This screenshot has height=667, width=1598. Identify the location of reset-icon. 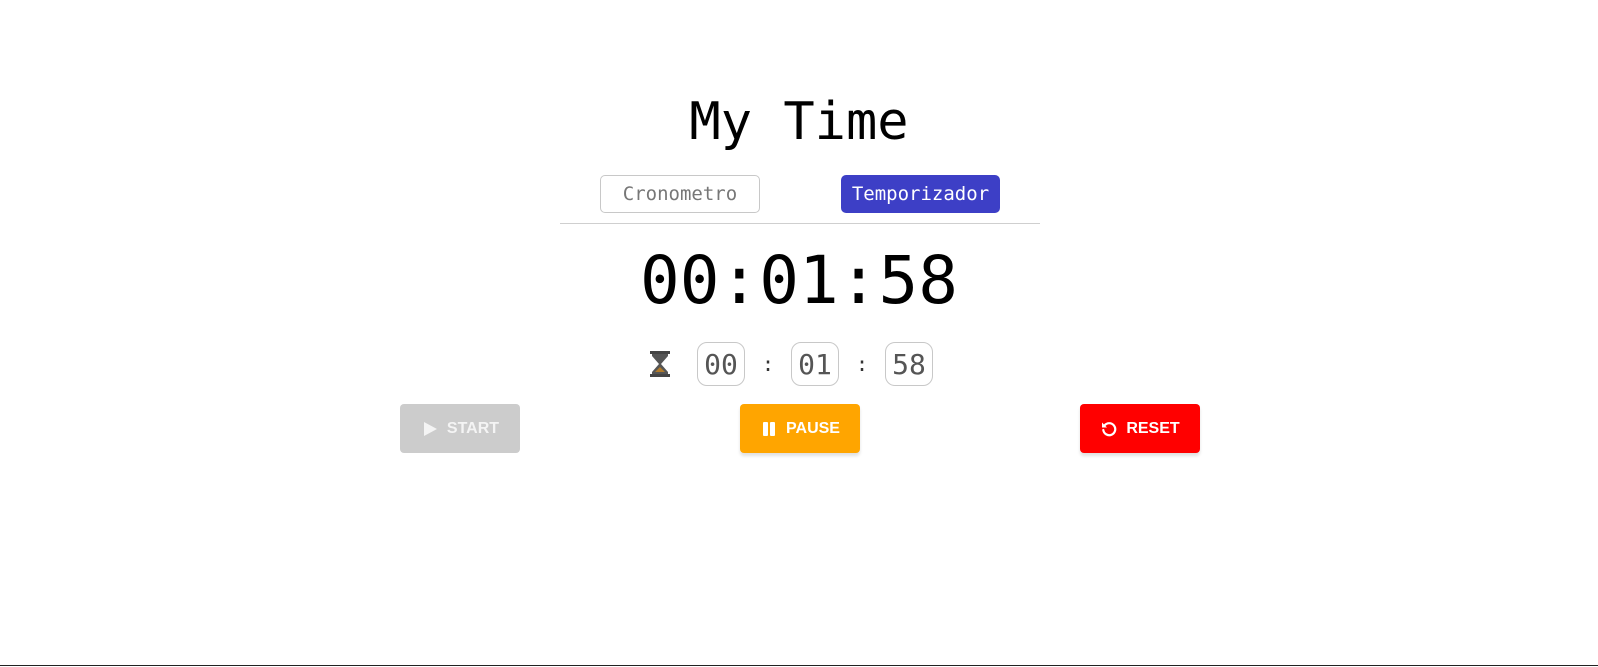
(1109, 429).